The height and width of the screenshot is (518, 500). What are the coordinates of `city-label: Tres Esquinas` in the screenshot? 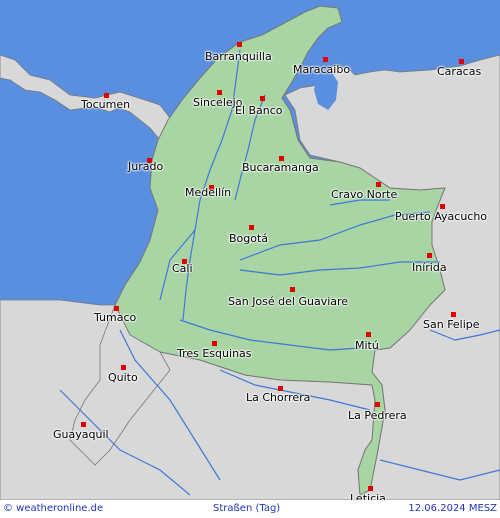 It's located at (214, 353).